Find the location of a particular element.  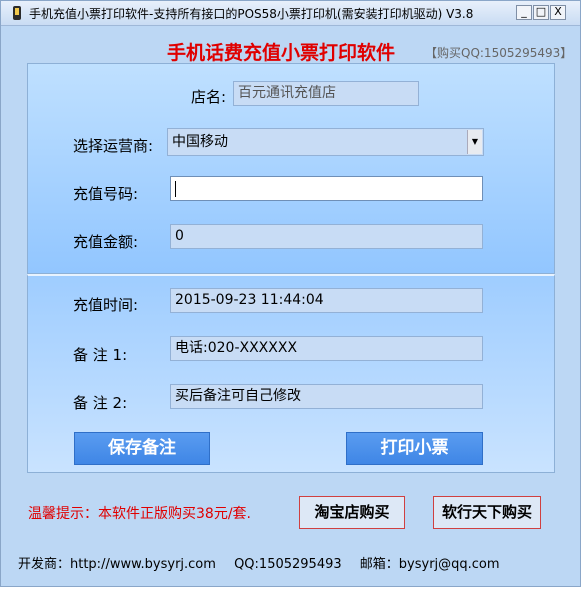

phone-icon is located at coordinates (17, 13).